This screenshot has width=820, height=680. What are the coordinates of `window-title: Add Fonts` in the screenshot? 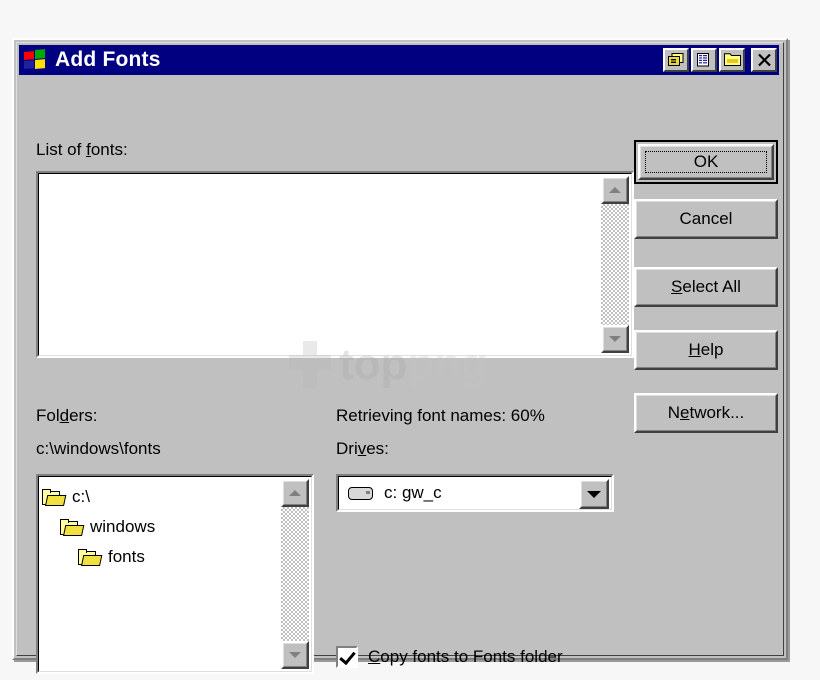 It's located at (108, 59).